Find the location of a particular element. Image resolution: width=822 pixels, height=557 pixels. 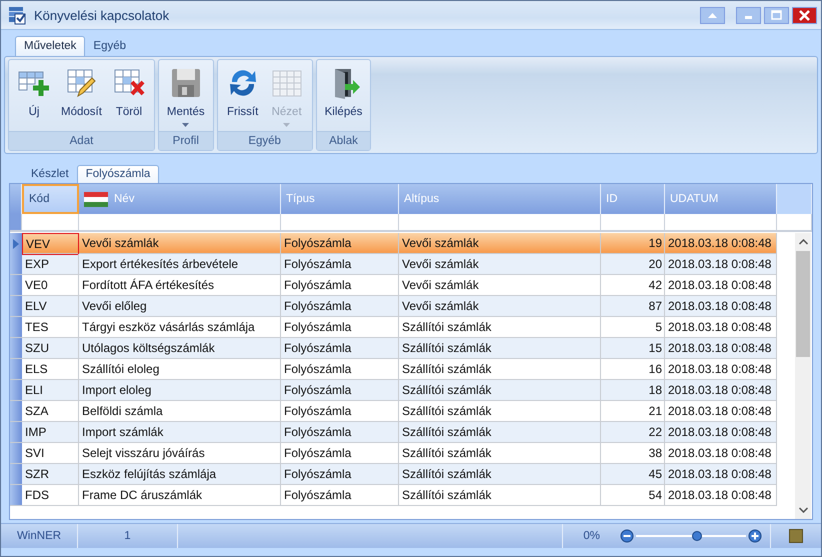

table-cell: Eszköz felújítás számlája is located at coordinates (180, 474).